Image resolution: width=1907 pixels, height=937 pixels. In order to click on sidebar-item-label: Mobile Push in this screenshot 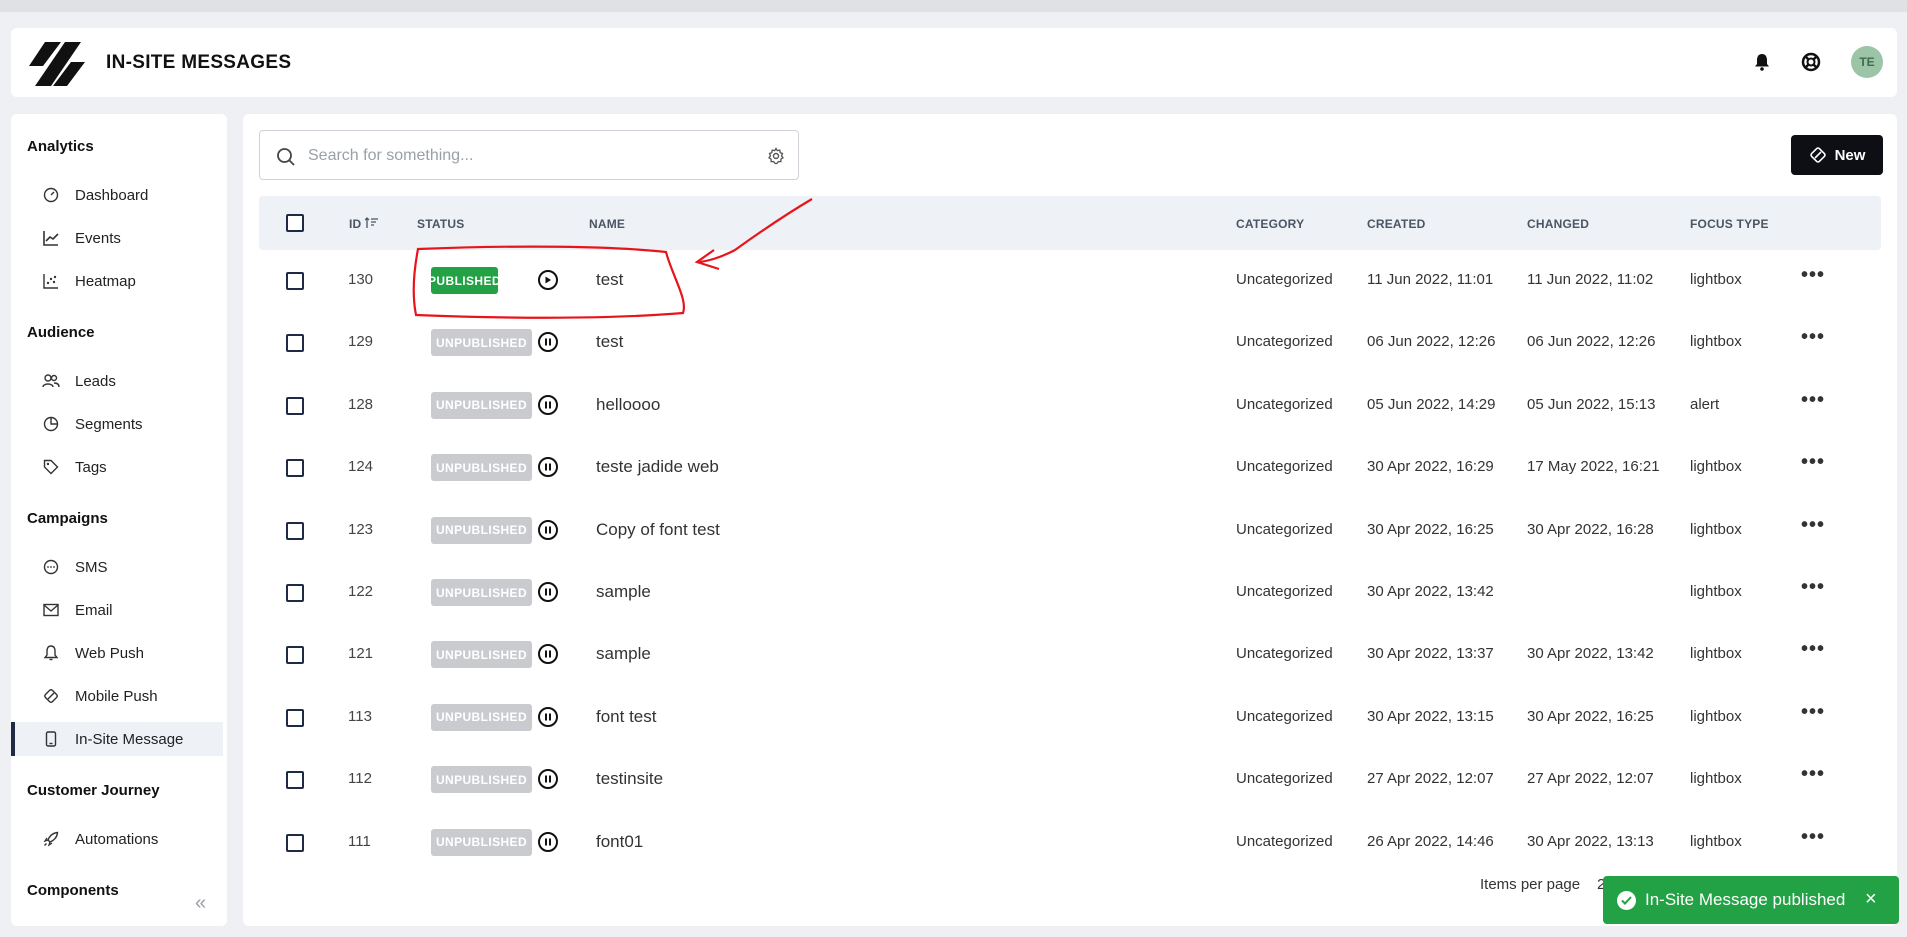, I will do `click(116, 696)`.